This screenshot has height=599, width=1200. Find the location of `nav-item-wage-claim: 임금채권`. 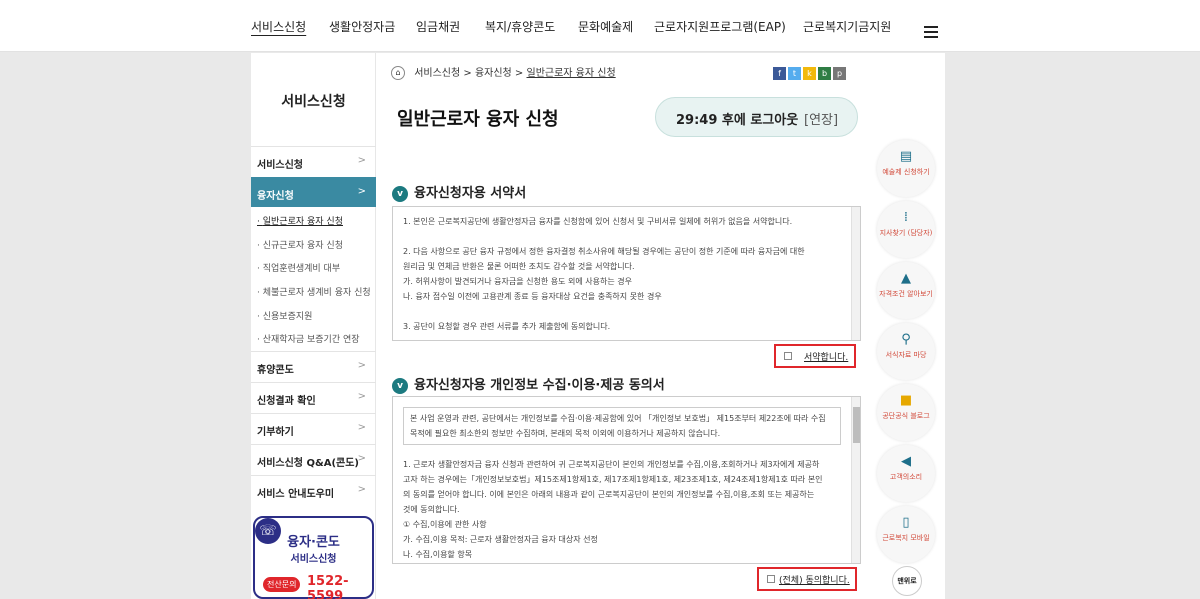

nav-item-wage-claim: 임금채권 is located at coordinates (438, 26).